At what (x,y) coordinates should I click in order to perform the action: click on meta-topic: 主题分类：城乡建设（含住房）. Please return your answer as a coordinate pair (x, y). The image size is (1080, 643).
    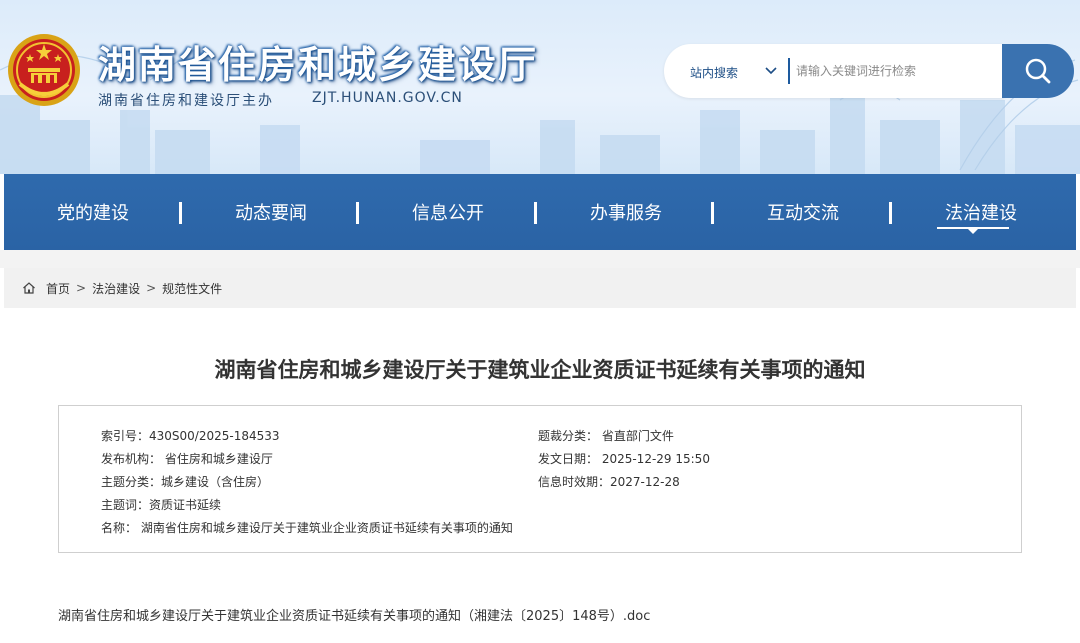
    Looking at the image, I should click on (185, 482).